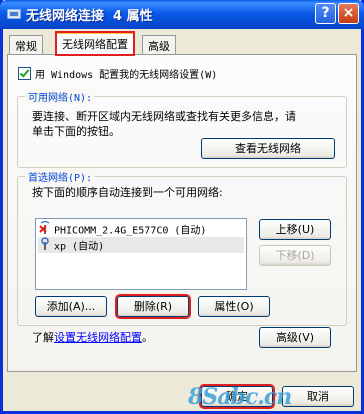  I want to click on title-bar: 无线网络连接 4 属性 ? ×, so click(182, 14).